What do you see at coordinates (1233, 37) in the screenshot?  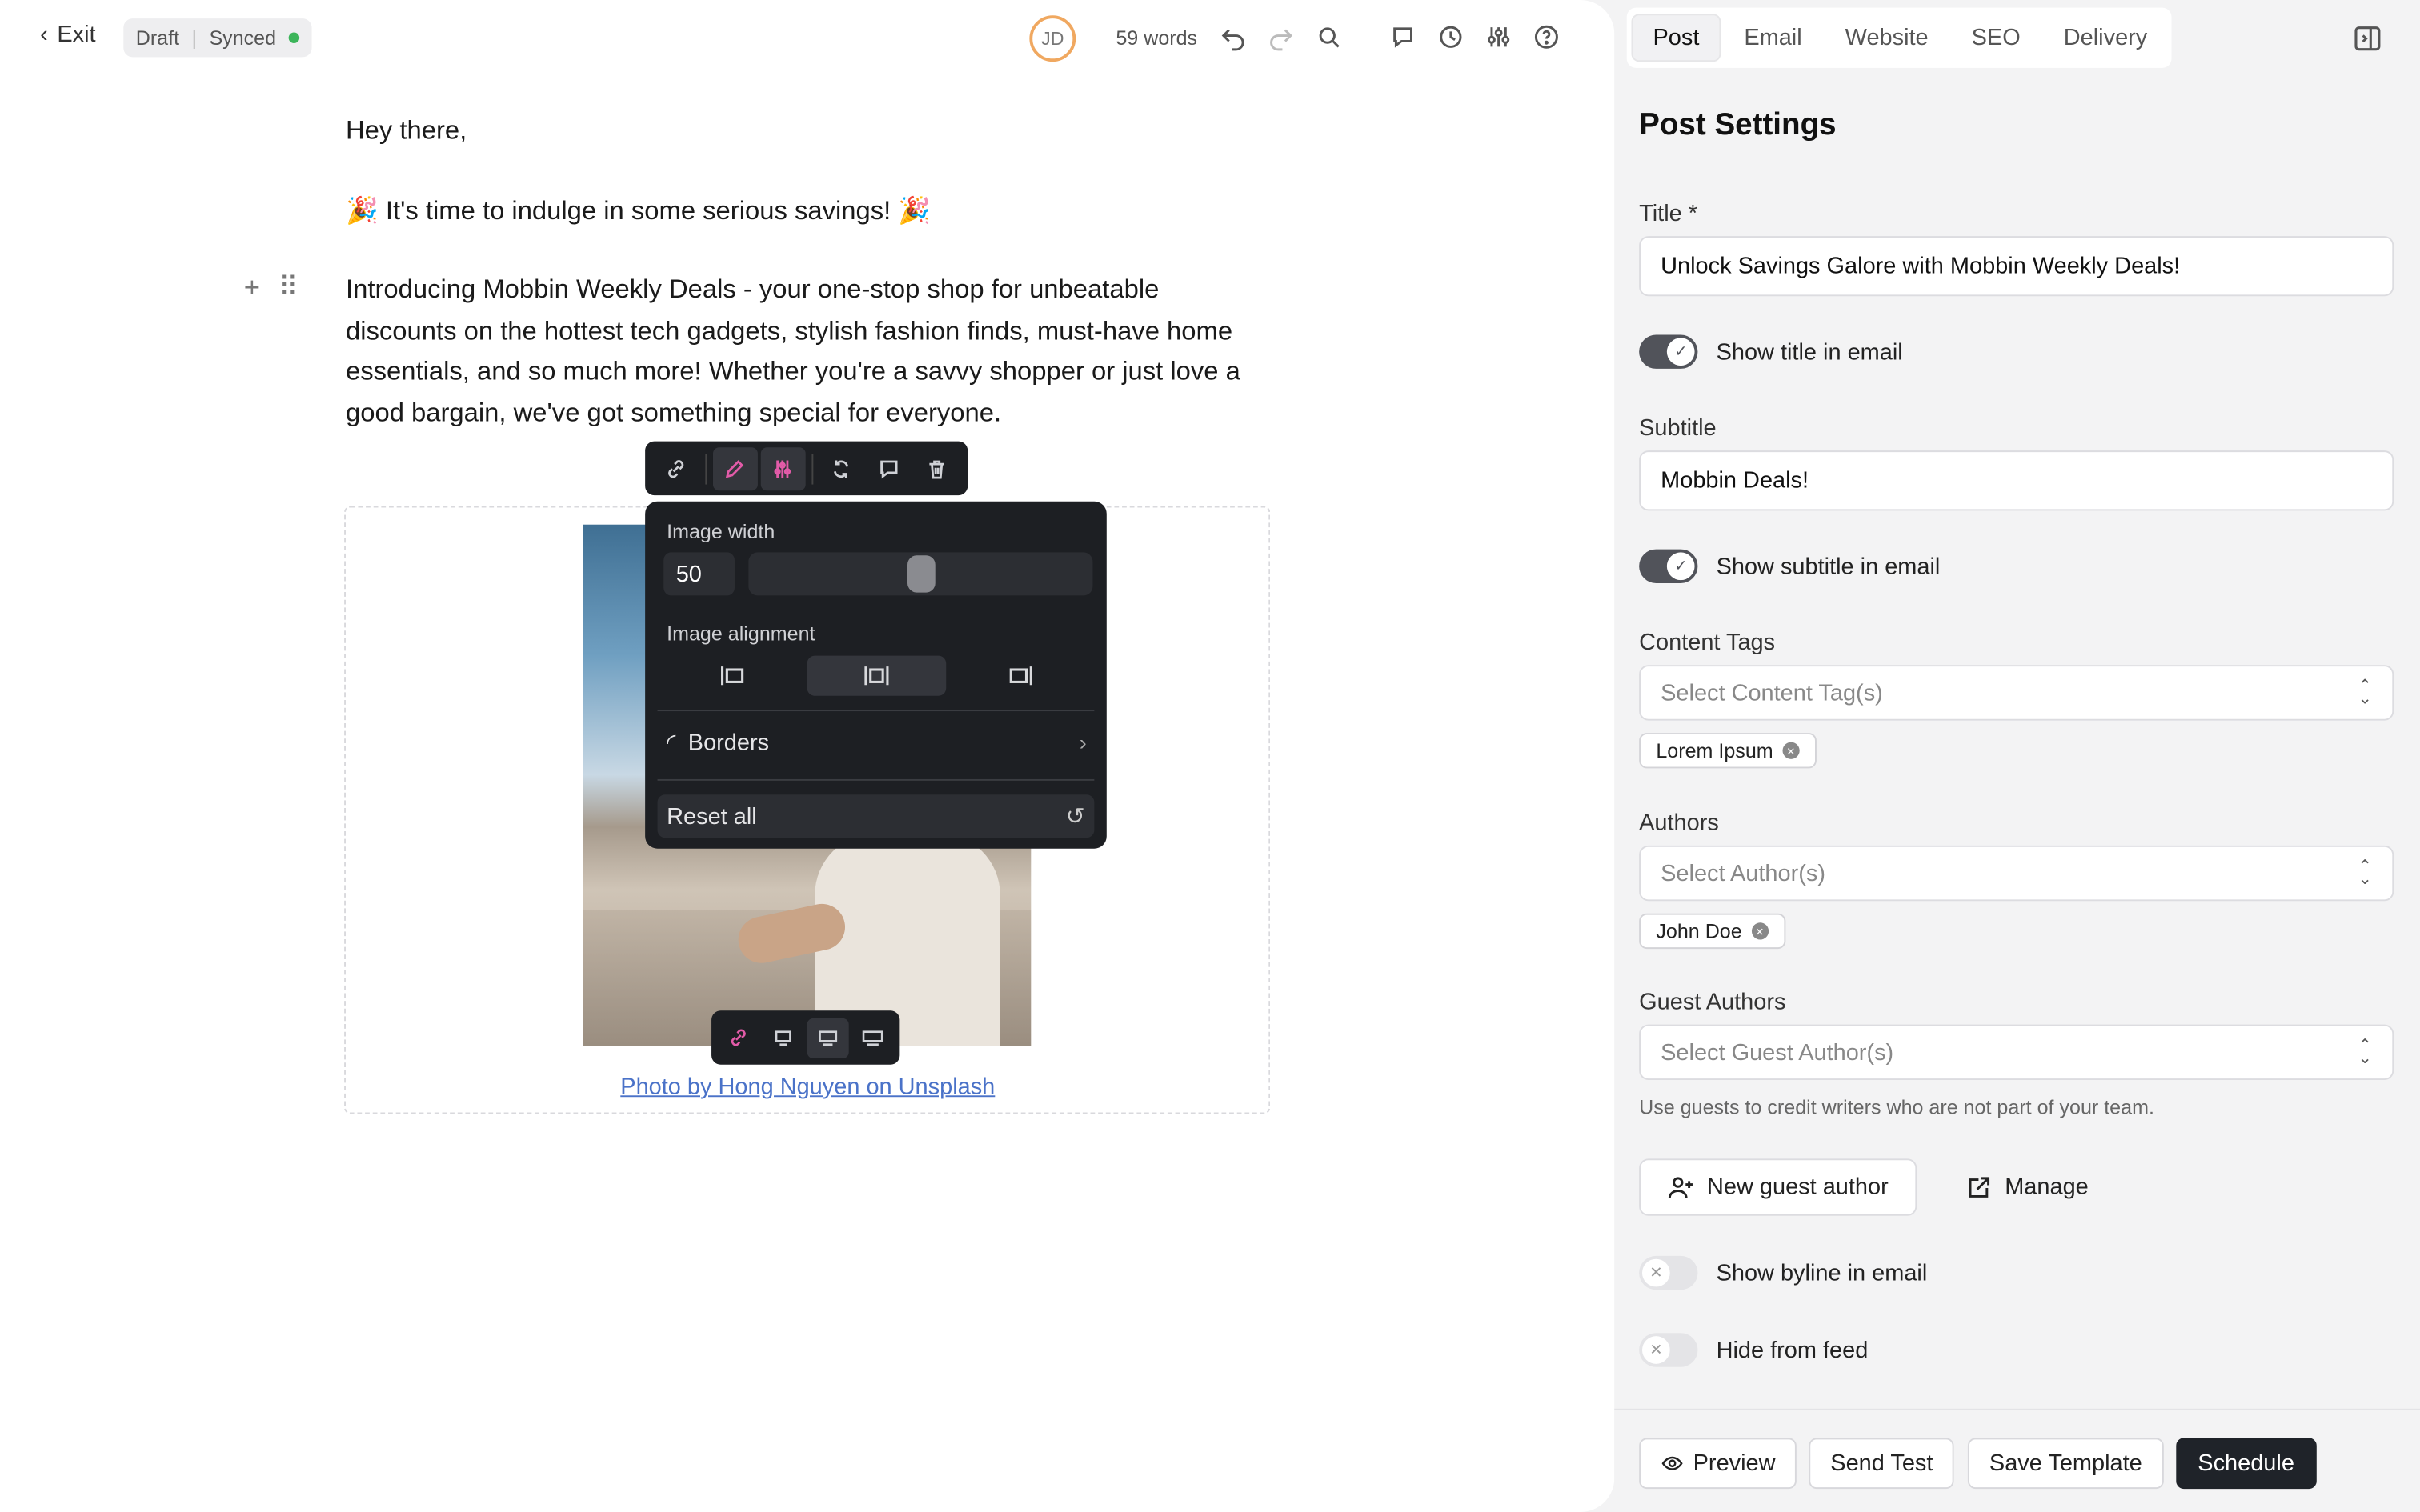 I see `undo-icon` at bounding box center [1233, 37].